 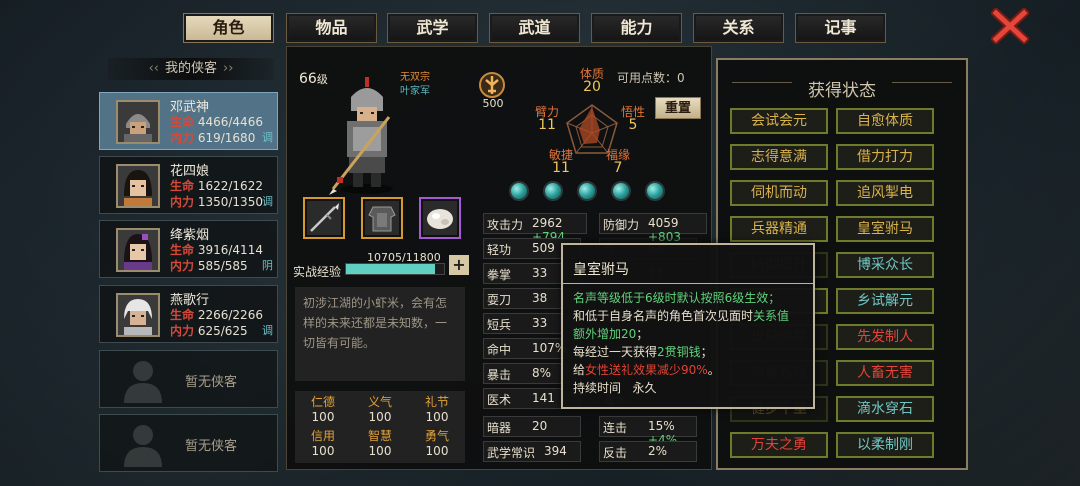 What do you see at coordinates (771, 316) in the screenshot?
I see `tooltip-highlight: 关系值` at bounding box center [771, 316].